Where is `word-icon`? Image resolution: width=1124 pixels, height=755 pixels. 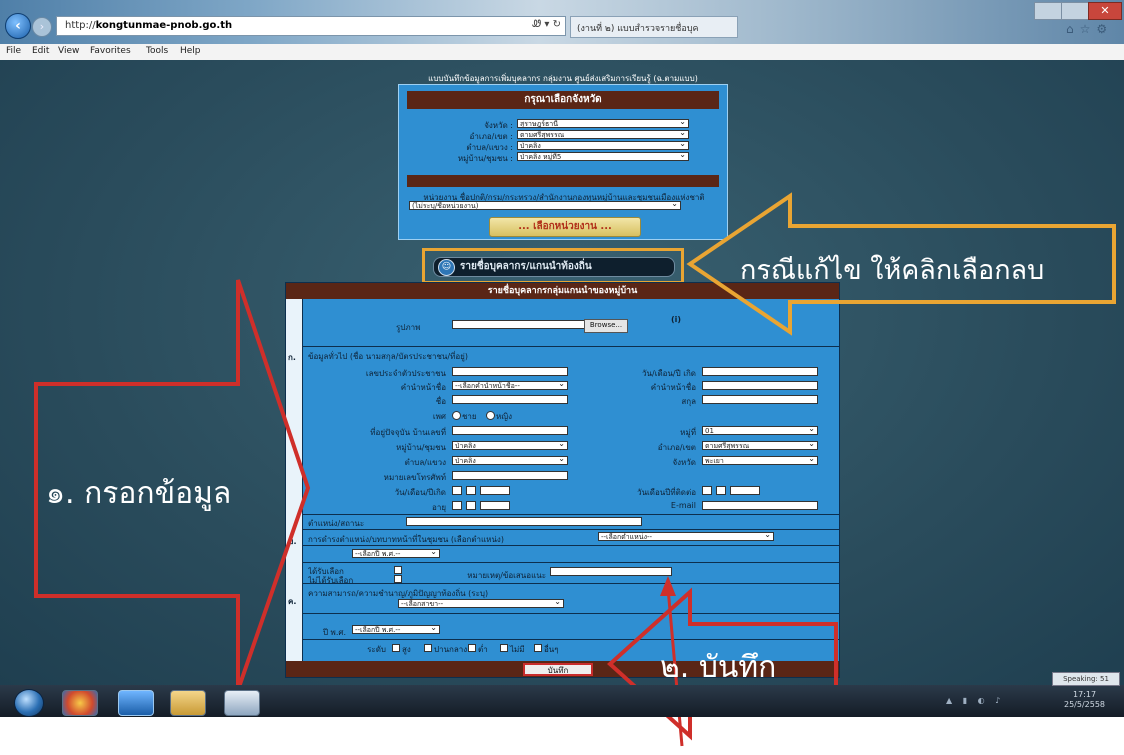
word-icon is located at coordinates (242, 703).